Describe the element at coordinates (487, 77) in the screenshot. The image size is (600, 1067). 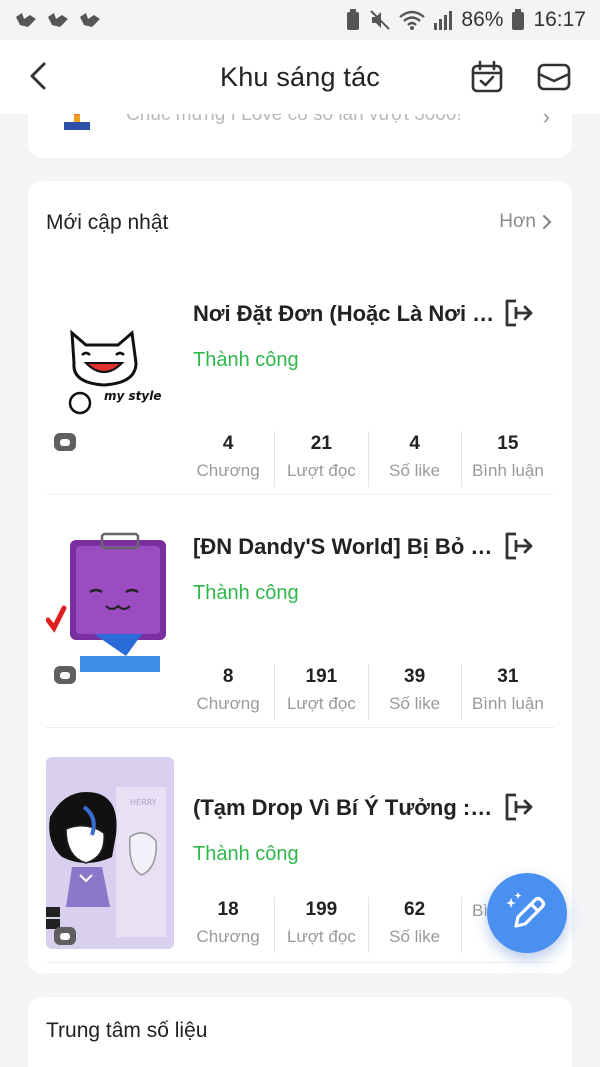
I see `calendar-check-icon` at that location.